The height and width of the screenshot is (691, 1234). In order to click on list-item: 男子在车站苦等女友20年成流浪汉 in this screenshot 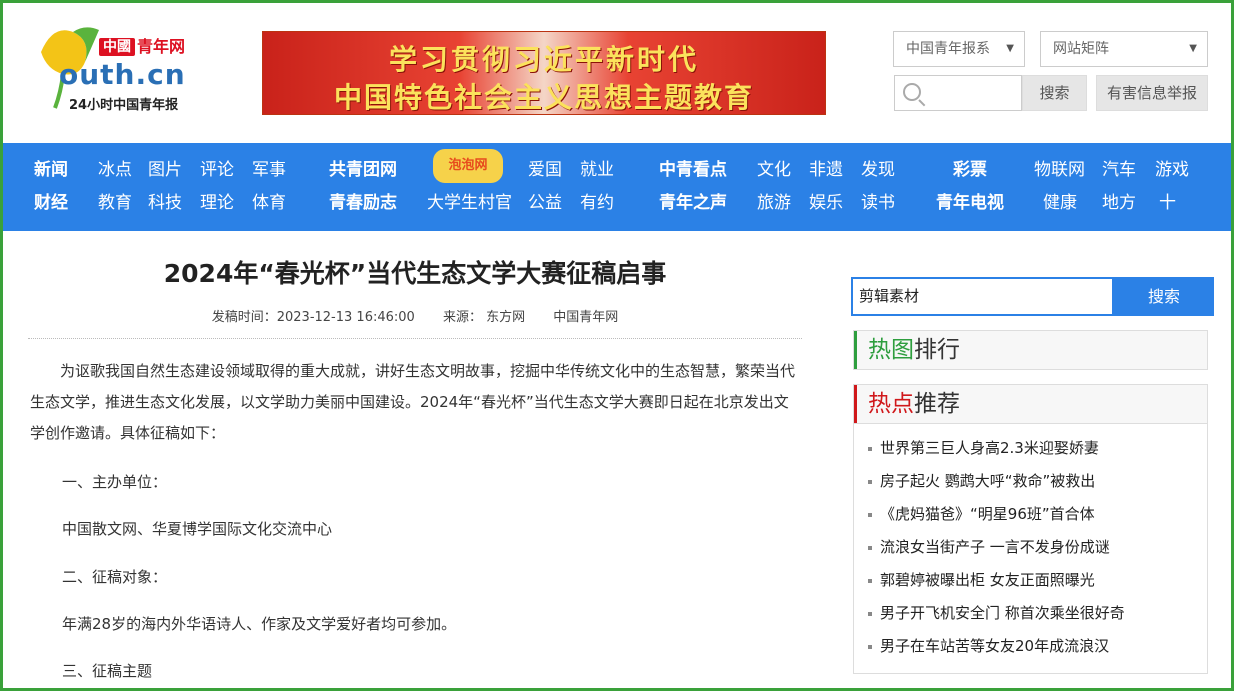, I will do `click(988, 646)`.